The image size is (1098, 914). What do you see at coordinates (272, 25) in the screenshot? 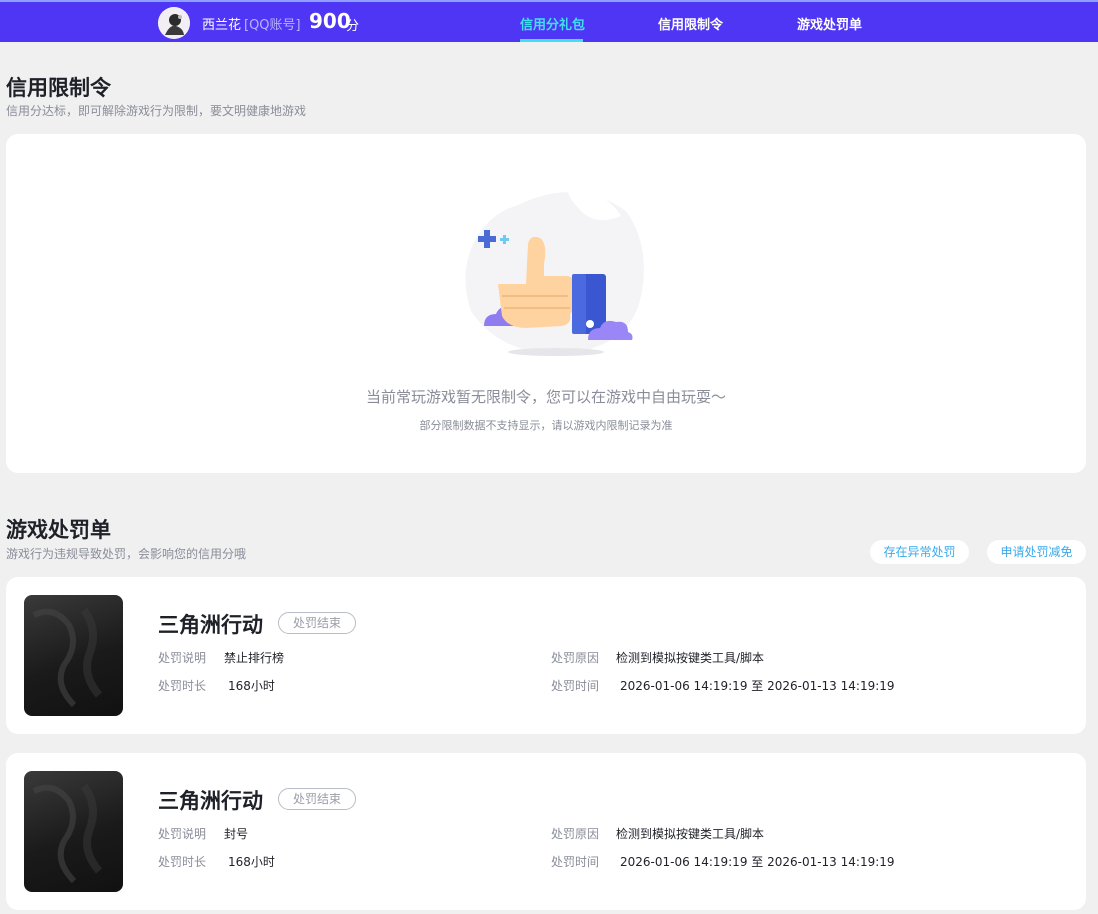
I see `account-type: [QQ账号]` at bounding box center [272, 25].